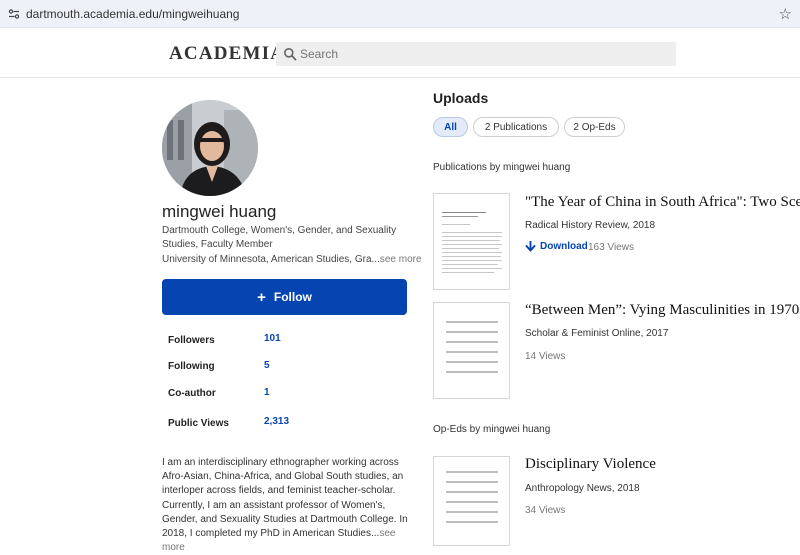 This screenshot has height=555, width=800. I want to click on publication-views: 14 Views, so click(545, 356).